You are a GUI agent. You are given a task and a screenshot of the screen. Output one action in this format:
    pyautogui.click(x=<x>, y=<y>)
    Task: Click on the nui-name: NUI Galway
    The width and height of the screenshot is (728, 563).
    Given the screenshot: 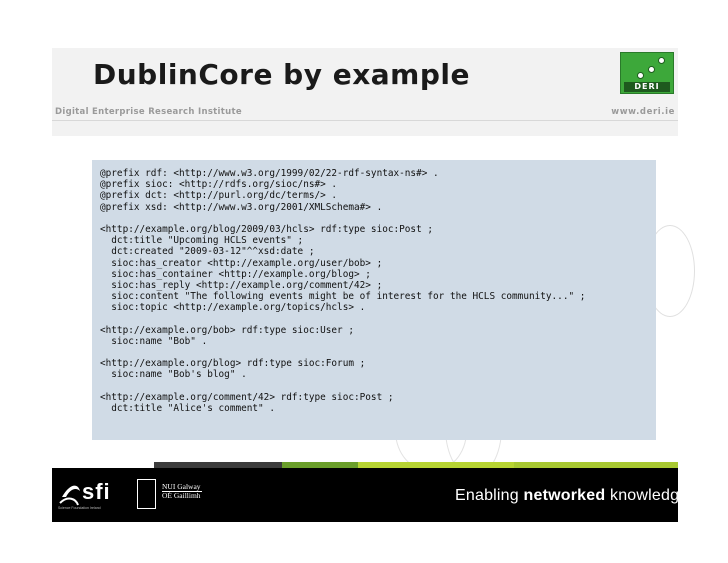 What is the action you would take?
    pyautogui.click(x=181, y=486)
    